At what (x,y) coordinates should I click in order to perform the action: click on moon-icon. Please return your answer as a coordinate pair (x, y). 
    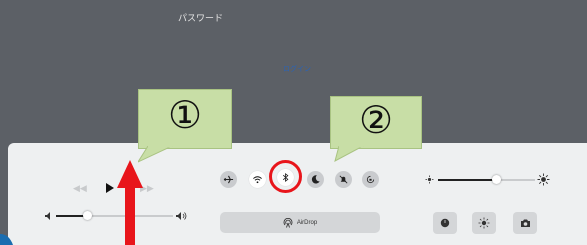
    Looking at the image, I should click on (315, 179).